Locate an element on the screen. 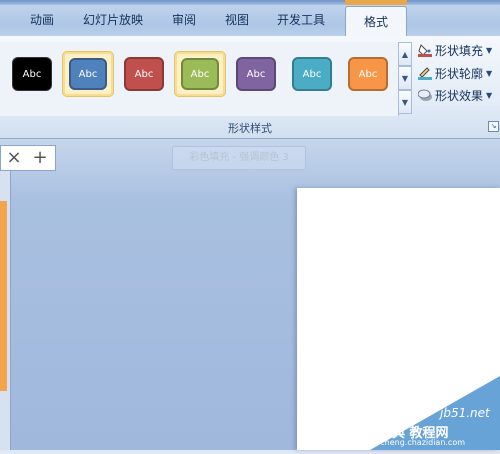  shape-outline-button: 形状轮廓 ▼ is located at coordinates (455, 73).